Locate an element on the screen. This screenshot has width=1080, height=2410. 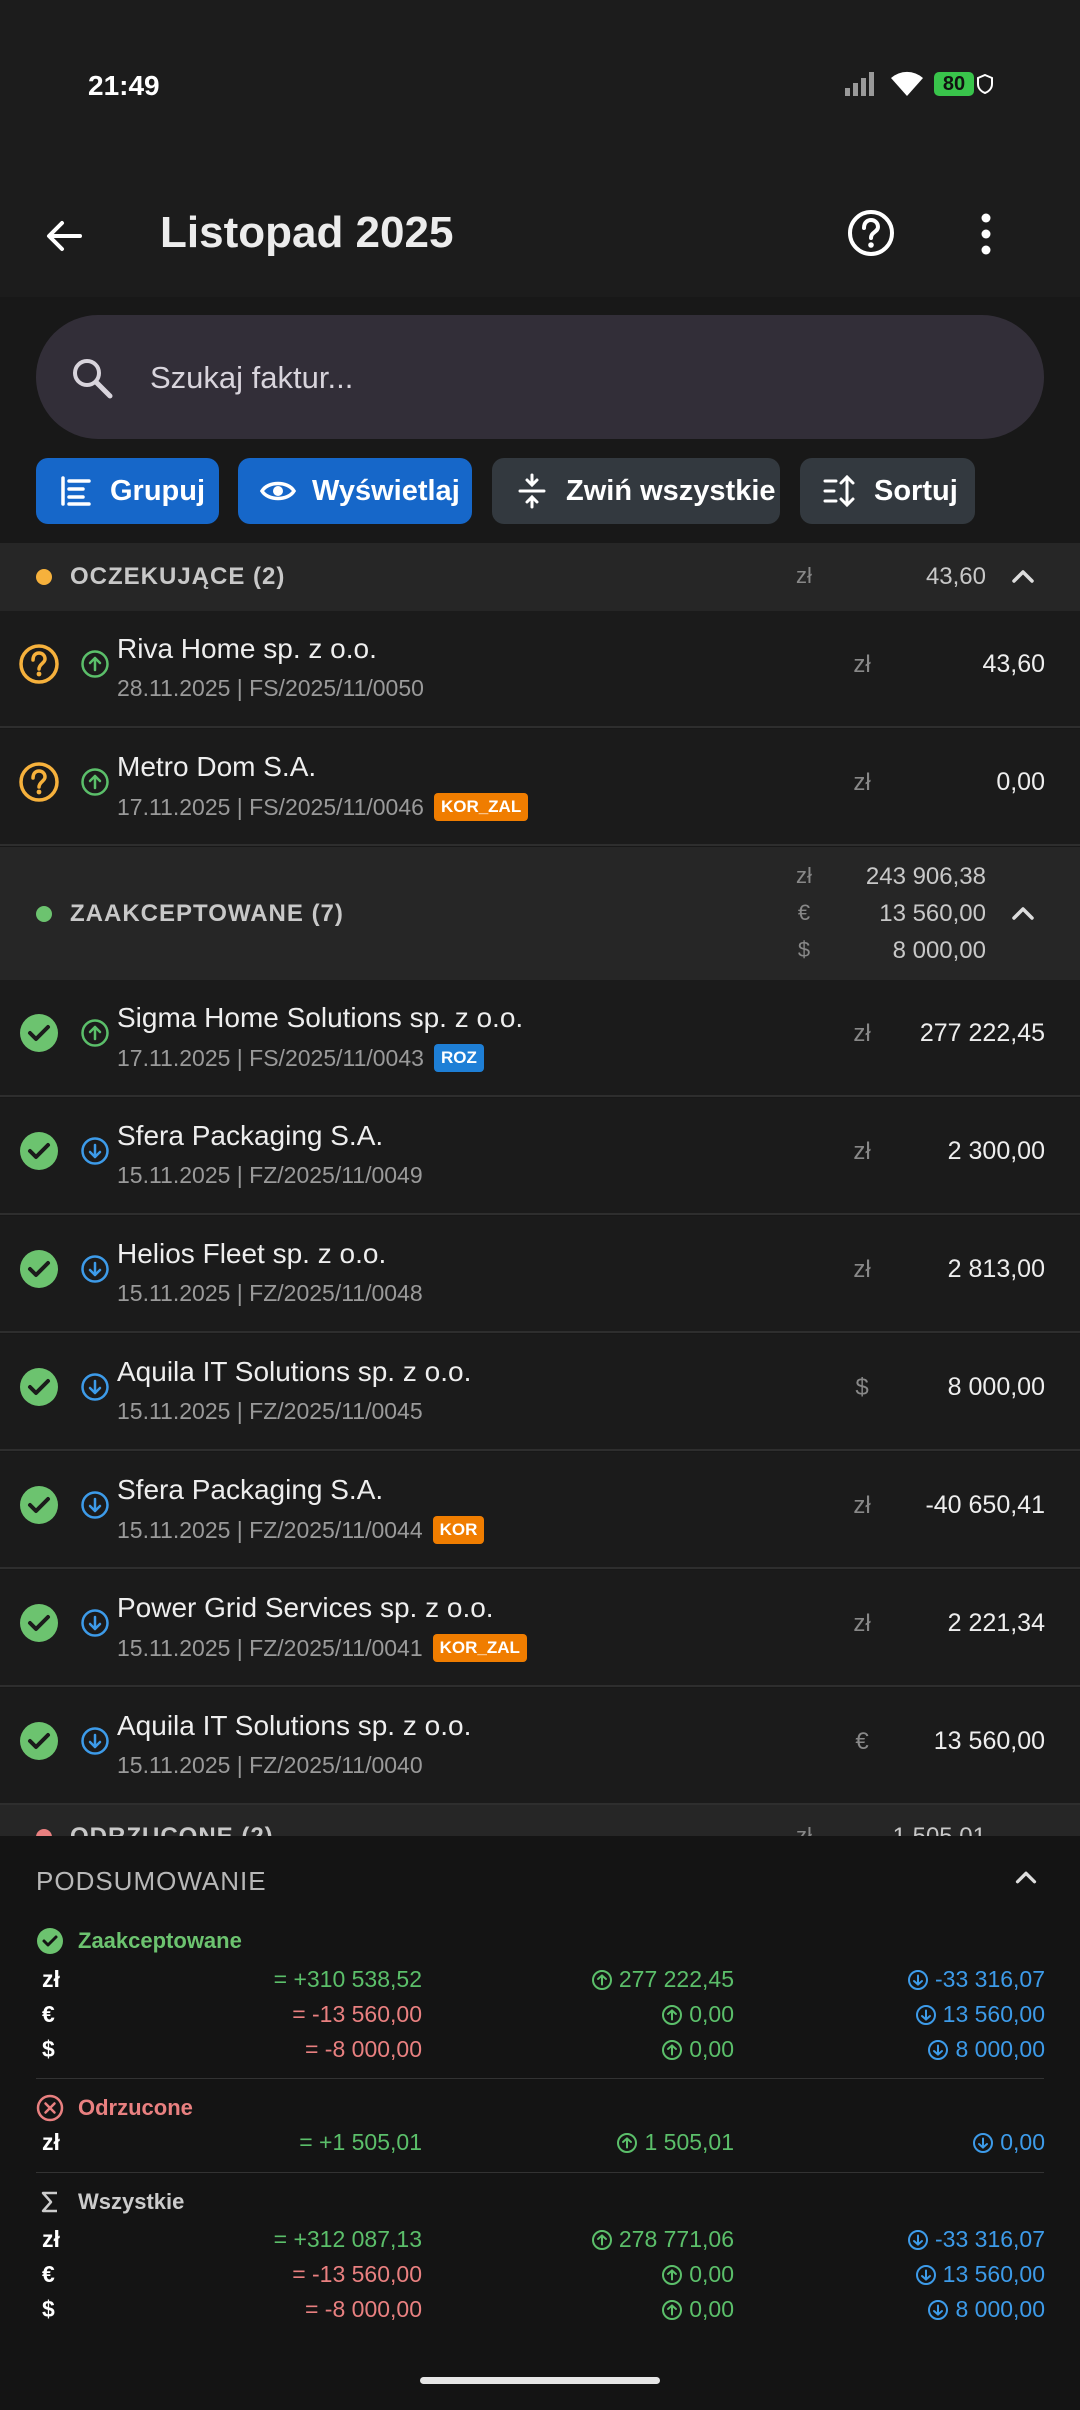
invoice-ref: 15.11.2025 | FZ/2025/11/0044 is located at coordinates (270, 1529).